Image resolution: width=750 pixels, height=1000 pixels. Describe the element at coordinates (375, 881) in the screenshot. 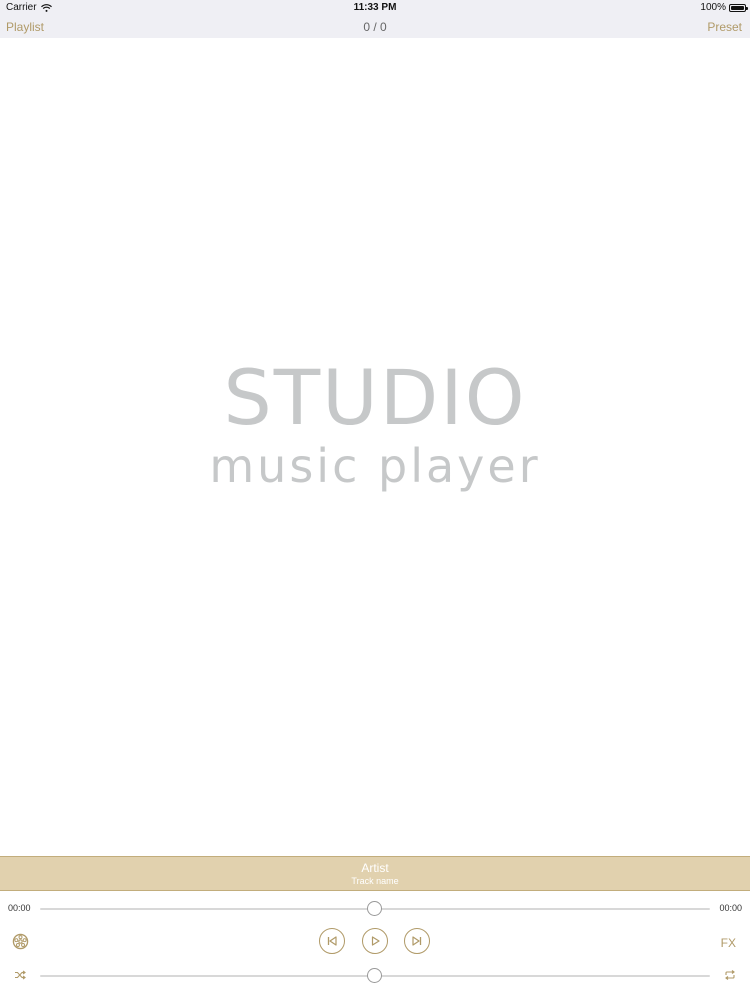

I see `track-name-label: Track name` at that location.